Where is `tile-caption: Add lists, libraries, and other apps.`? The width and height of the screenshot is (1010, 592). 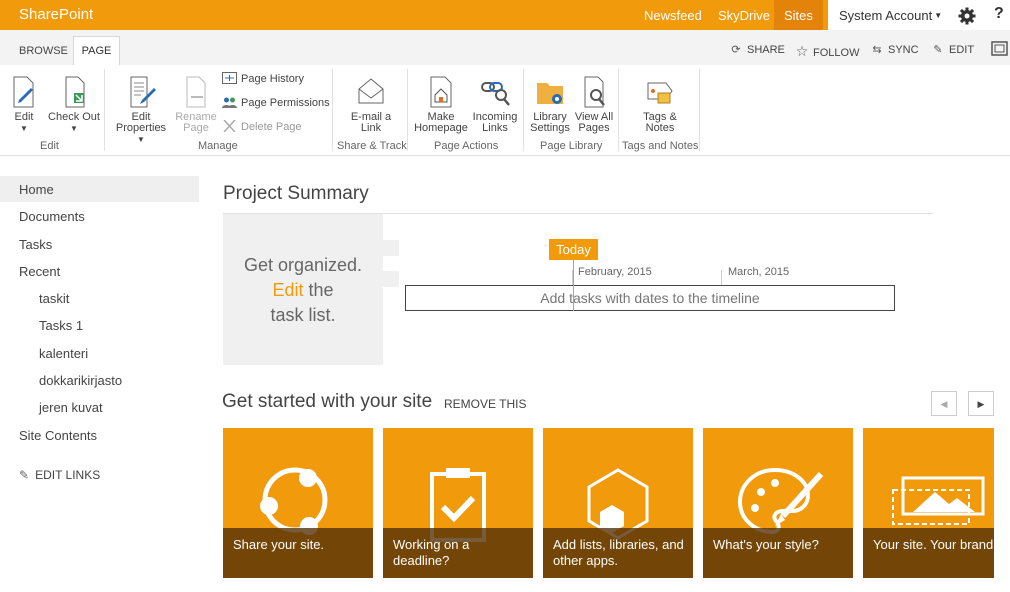 tile-caption: Add lists, libraries, and other apps. is located at coordinates (618, 553).